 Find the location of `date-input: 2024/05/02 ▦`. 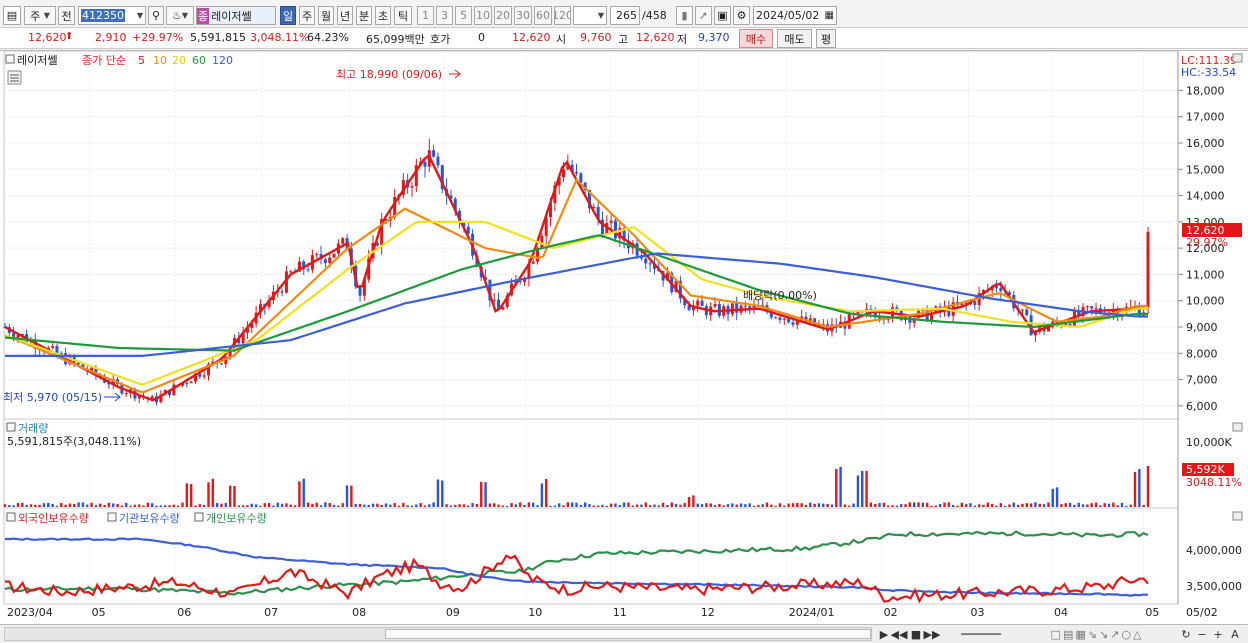

date-input: 2024/05/02 ▦ is located at coordinates (795, 15).